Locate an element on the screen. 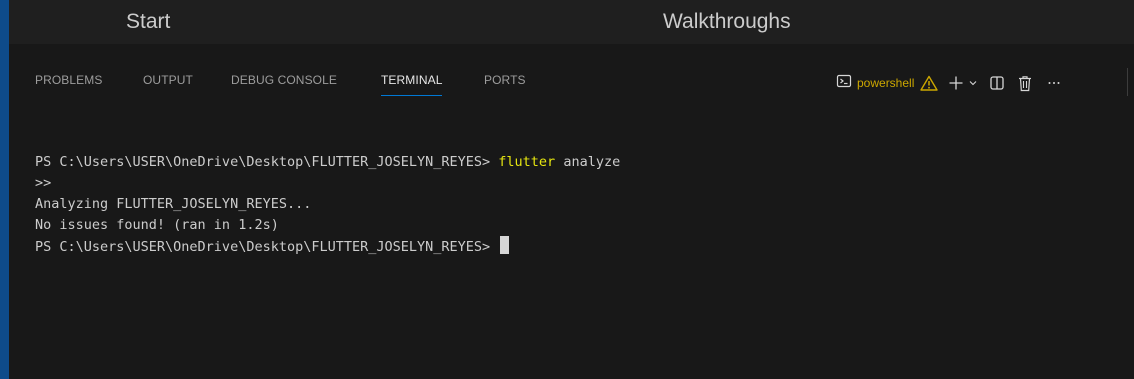 This screenshot has width=1134, height=379. terminal-icon is located at coordinates (844, 83).